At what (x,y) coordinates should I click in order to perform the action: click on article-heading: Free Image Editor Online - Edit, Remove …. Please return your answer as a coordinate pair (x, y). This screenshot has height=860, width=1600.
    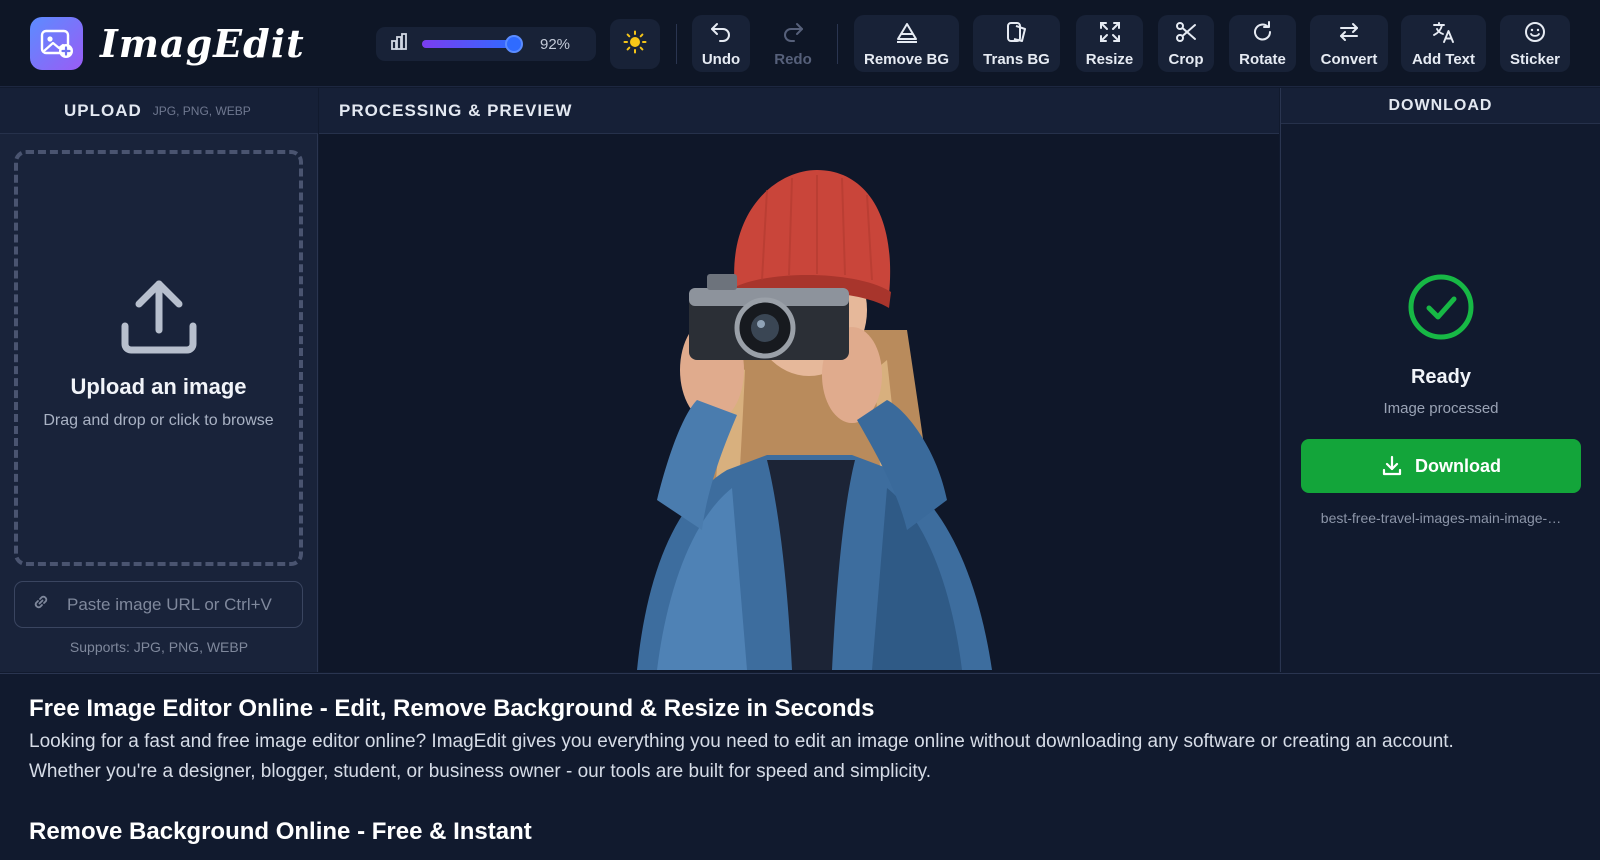
    Looking at the image, I should click on (452, 708).